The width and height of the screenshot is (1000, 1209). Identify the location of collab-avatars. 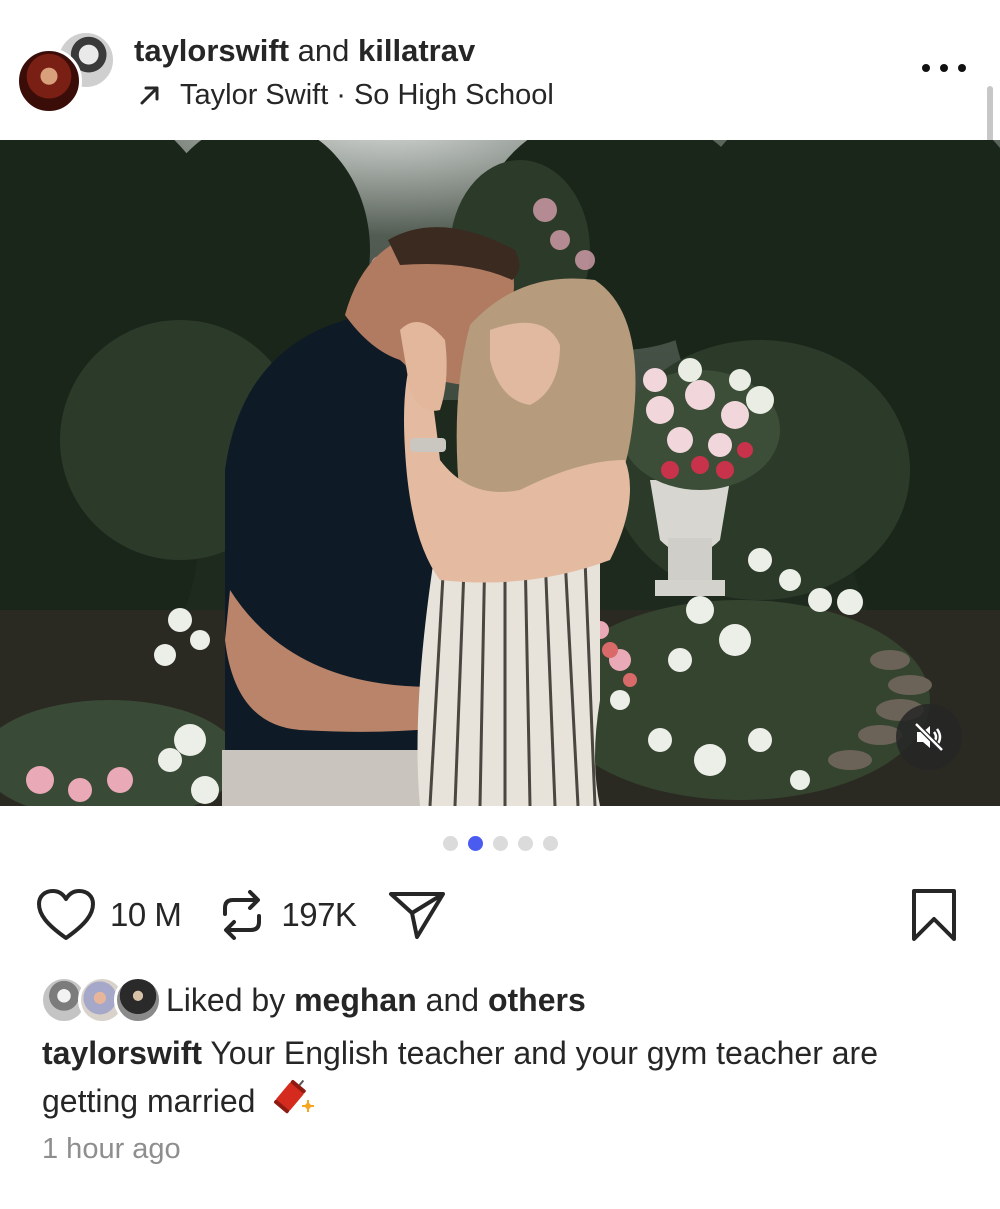
(66, 71).